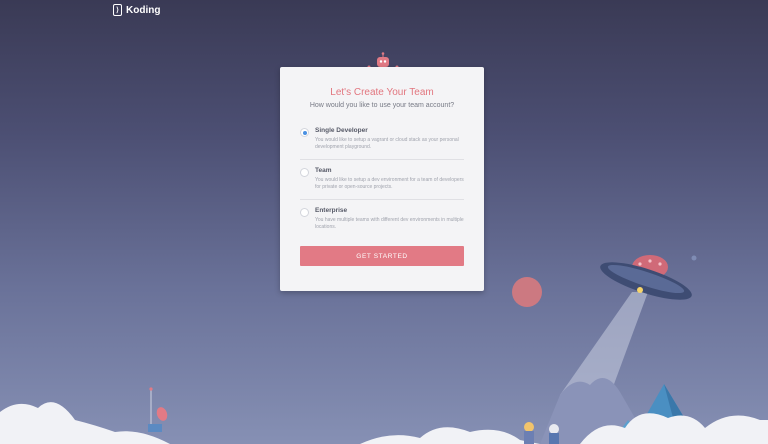  I want to click on get-started-button: GET STARTED, so click(382, 256).